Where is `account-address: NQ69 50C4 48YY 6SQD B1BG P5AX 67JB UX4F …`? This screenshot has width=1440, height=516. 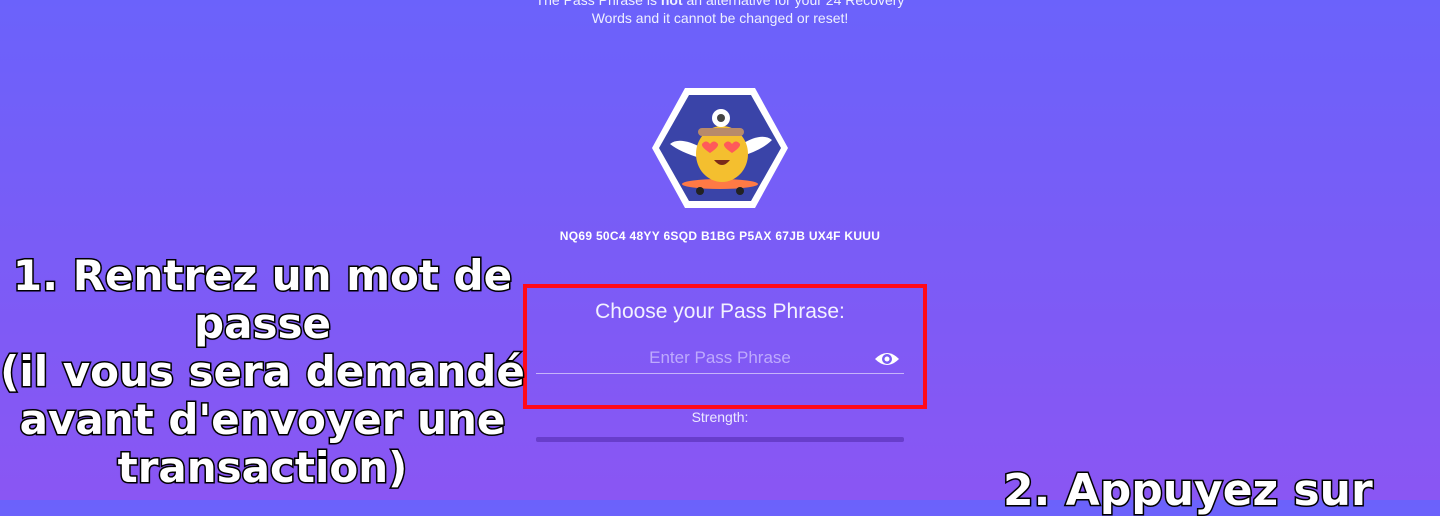 account-address: NQ69 50C4 48YY 6SQD B1BG P5AX 67JB UX4F … is located at coordinates (720, 236).